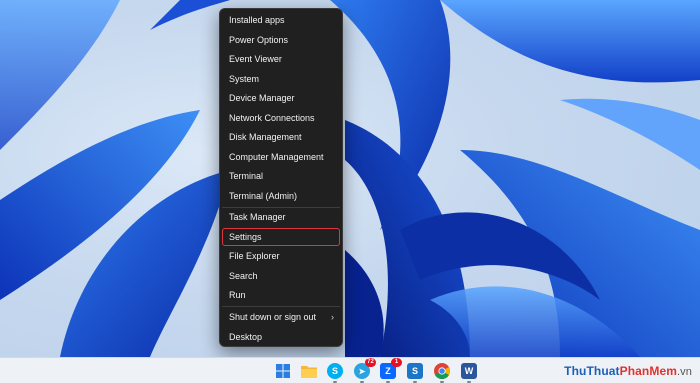  What do you see at coordinates (263, 195) in the screenshot?
I see `menu-item-label: Terminal (Admin)` at bounding box center [263, 195].